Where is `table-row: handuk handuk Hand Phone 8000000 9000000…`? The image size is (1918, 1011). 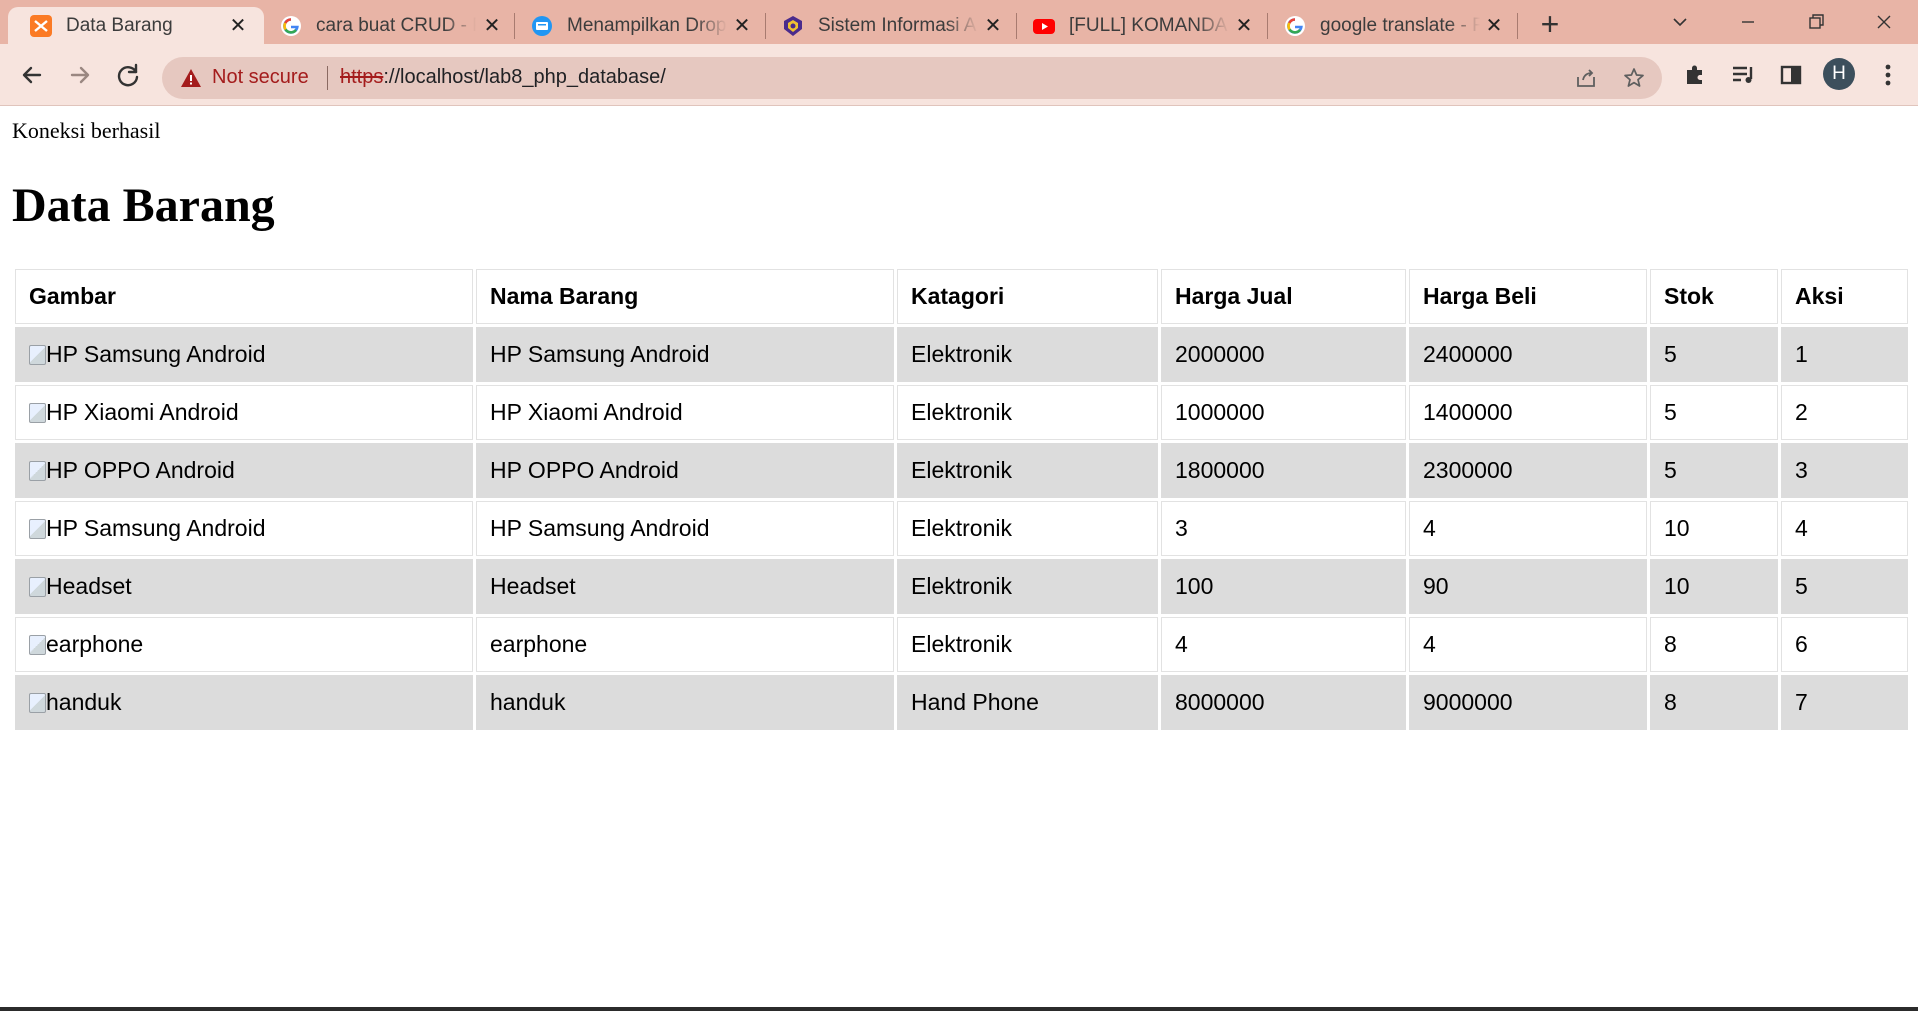 table-row: handuk handuk Hand Phone 8000000 9000000… is located at coordinates (961, 702).